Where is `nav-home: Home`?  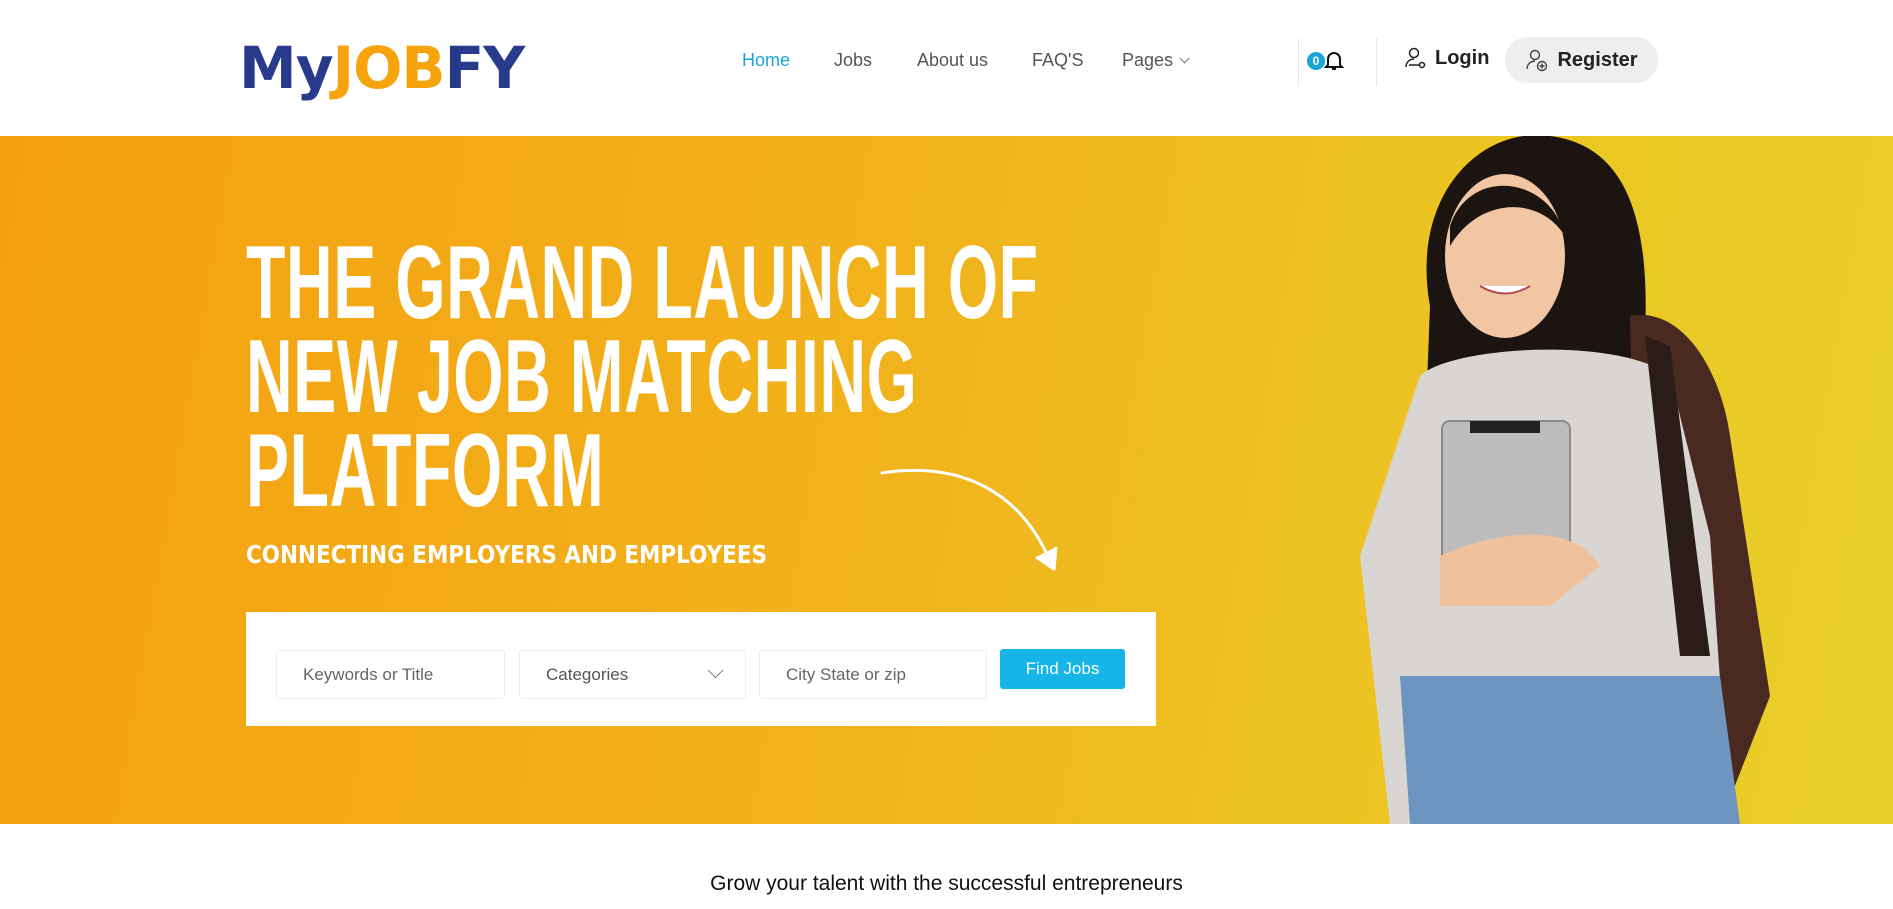 nav-home: Home is located at coordinates (766, 60).